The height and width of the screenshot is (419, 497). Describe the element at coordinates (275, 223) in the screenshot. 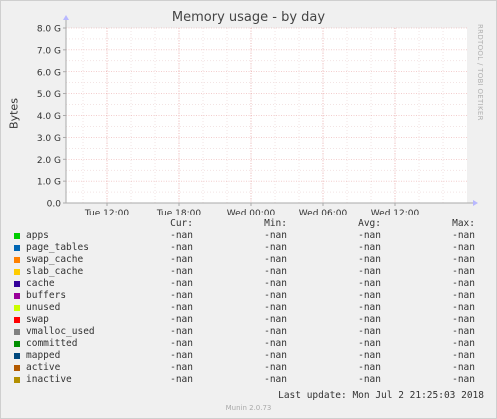

I see `header-min: Min:` at that location.